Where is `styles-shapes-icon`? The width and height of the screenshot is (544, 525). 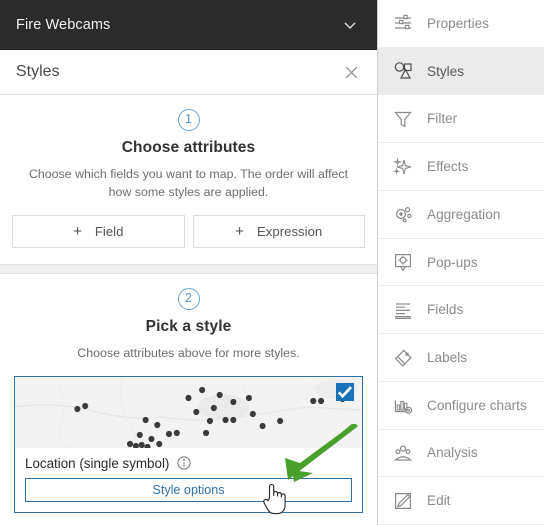
styles-shapes-icon is located at coordinates (403, 71).